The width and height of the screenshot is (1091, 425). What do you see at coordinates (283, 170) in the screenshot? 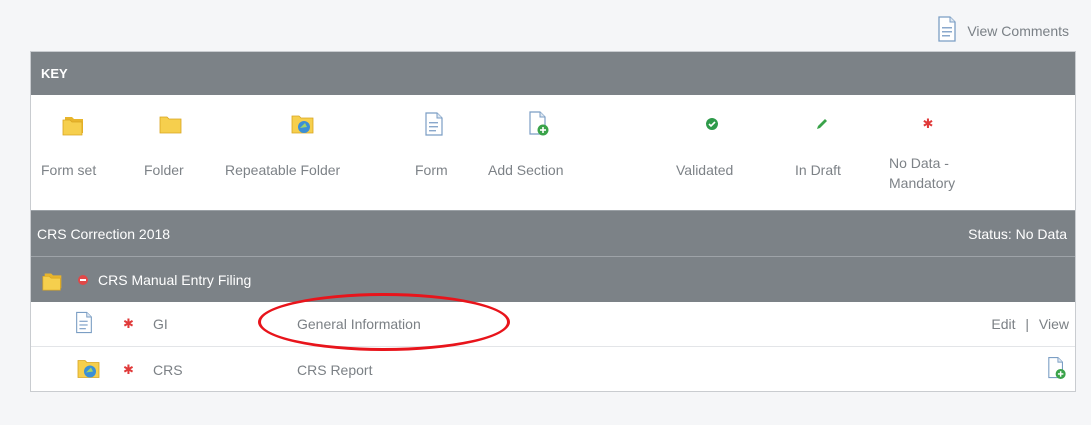
I see `key-label: Repeatable Folder` at bounding box center [283, 170].